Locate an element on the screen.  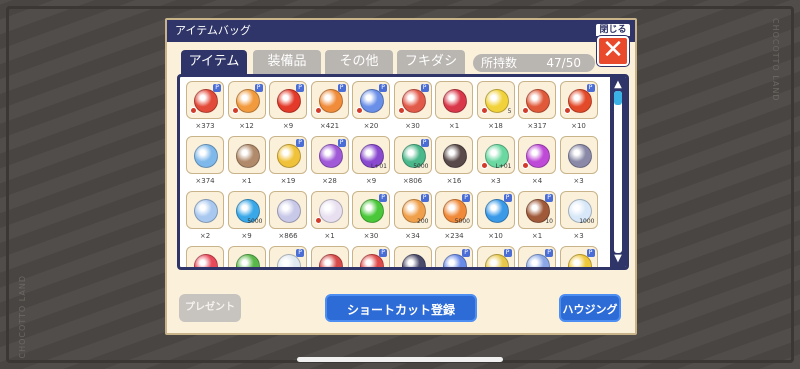
item-slot: P 10 is located at coordinates (537, 210).